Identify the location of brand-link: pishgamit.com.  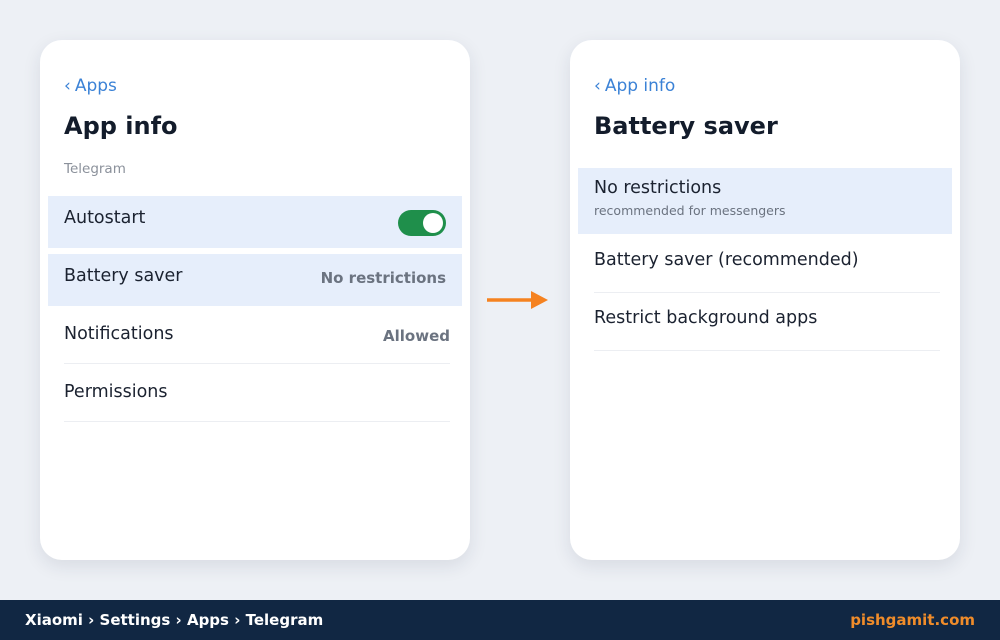
(912, 620).